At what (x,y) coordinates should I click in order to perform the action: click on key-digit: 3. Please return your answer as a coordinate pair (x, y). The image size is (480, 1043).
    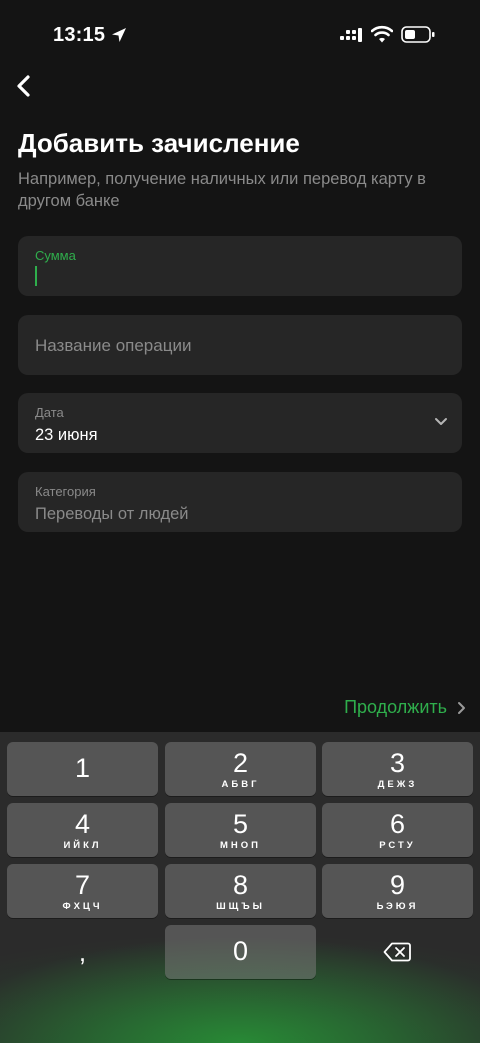
    Looking at the image, I should click on (397, 763).